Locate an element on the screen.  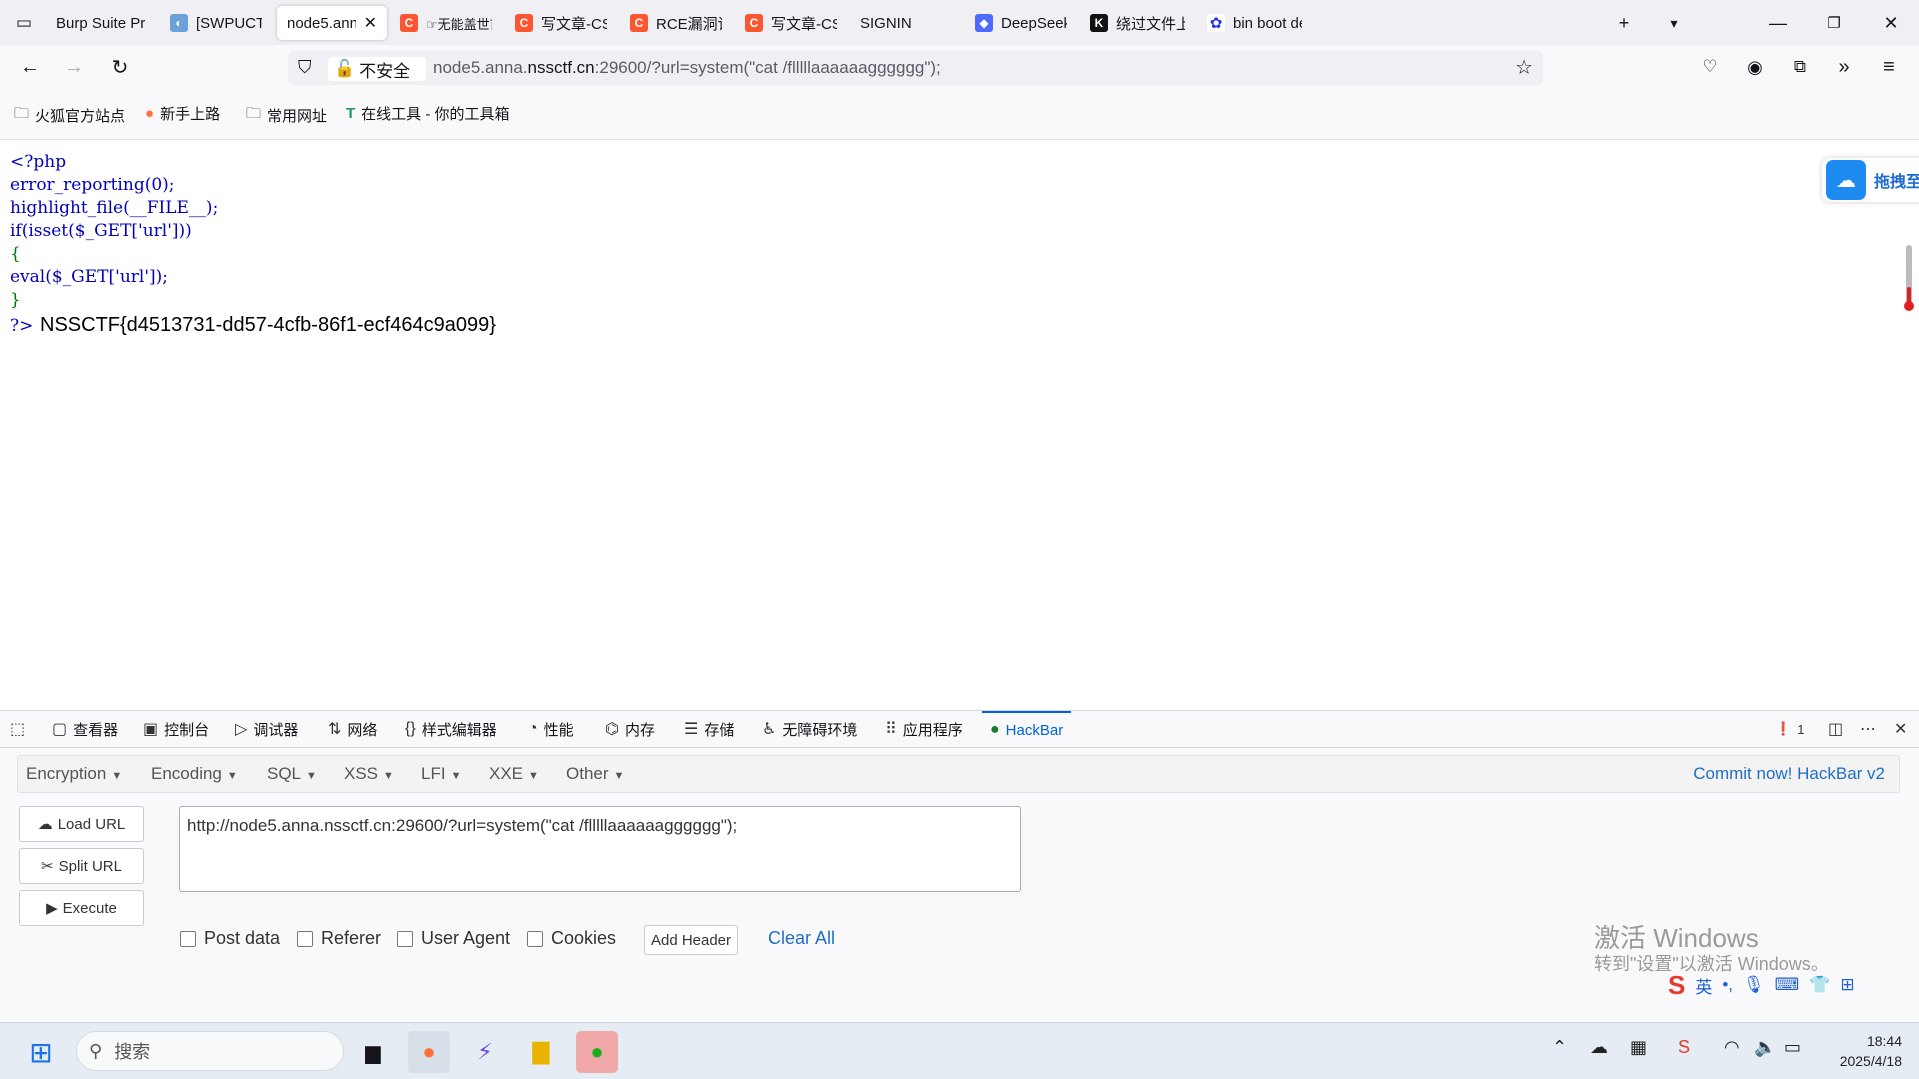
tab-inspector: ▢ 查看器 is located at coordinates (85, 729).